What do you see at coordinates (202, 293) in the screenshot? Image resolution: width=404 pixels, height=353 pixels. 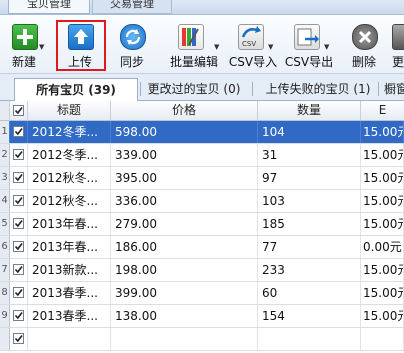 I see `table-row: 8 2013春季... 399.00 60 15.00元` at bounding box center [202, 293].